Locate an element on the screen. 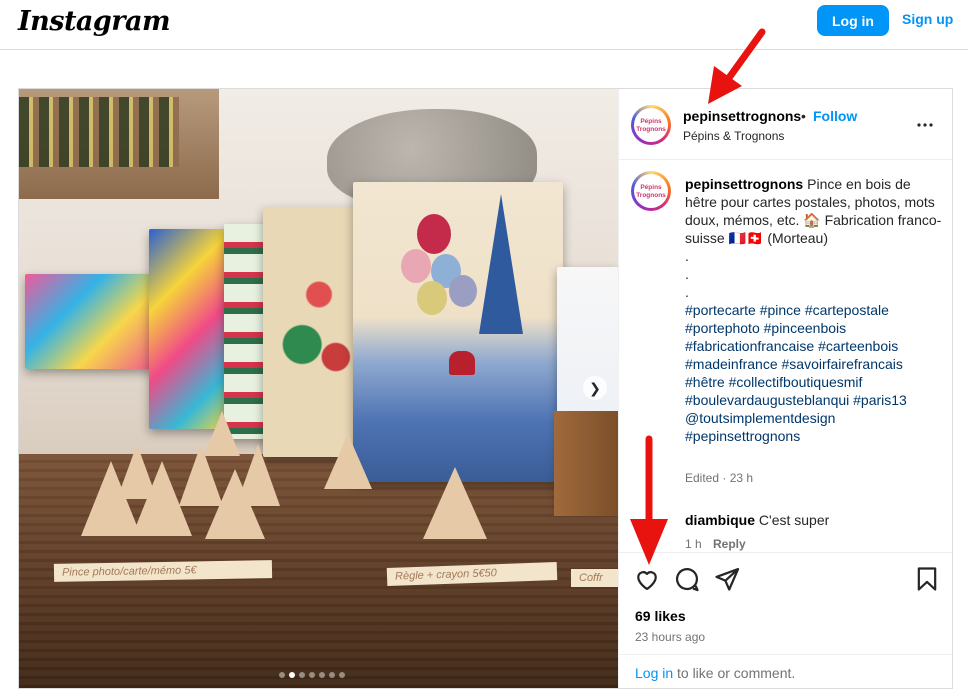 Image resolution: width=968 pixels, height=699 pixels. share-button is located at coordinates (727, 579).